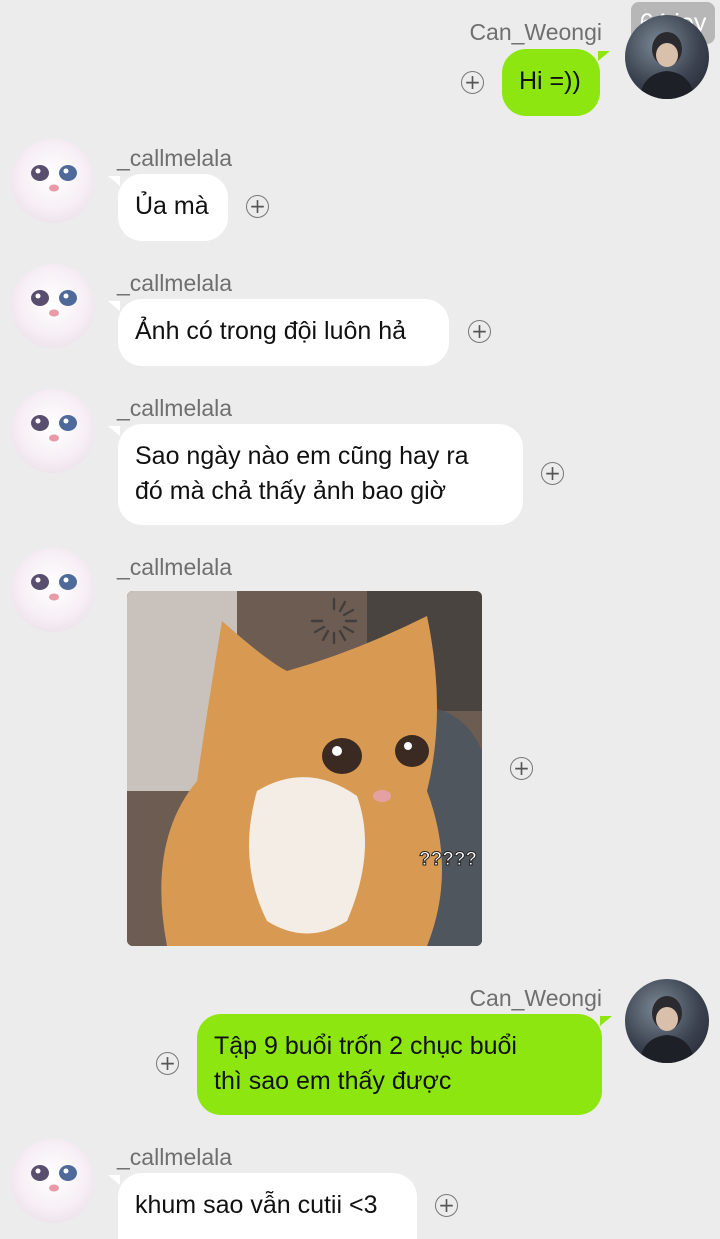 This screenshot has height=1239, width=720. What do you see at coordinates (333, 1081) in the screenshot?
I see `message-text-line: thì sao em thấy được` at bounding box center [333, 1081].